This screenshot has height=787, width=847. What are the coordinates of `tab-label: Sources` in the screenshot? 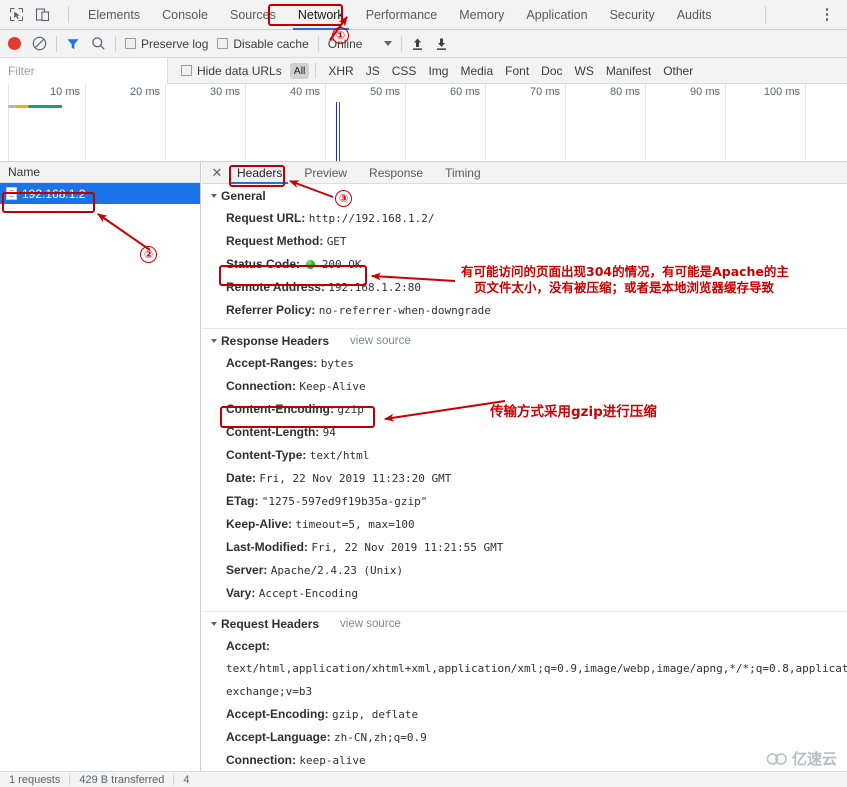 It's located at (252, 14).